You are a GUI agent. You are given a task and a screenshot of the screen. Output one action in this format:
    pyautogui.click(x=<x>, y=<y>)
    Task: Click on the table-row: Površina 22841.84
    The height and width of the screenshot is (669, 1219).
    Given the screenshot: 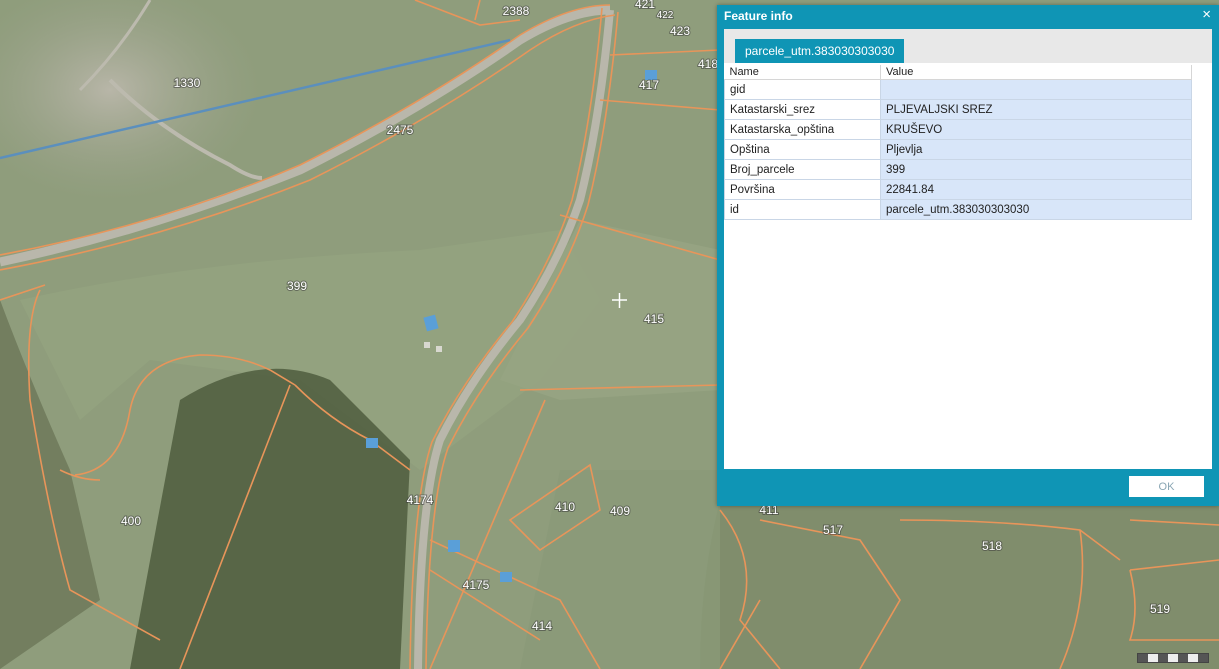 What is the action you would take?
    pyautogui.click(x=958, y=189)
    